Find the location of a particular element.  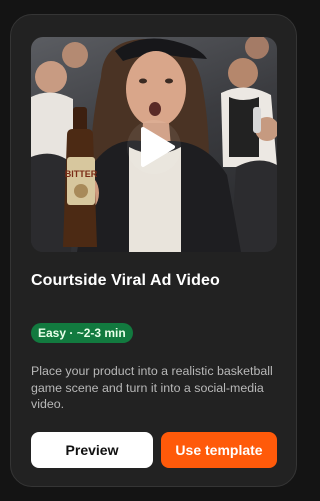

card-title: Courtside Viral Ad Video is located at coordinates (125, 280).